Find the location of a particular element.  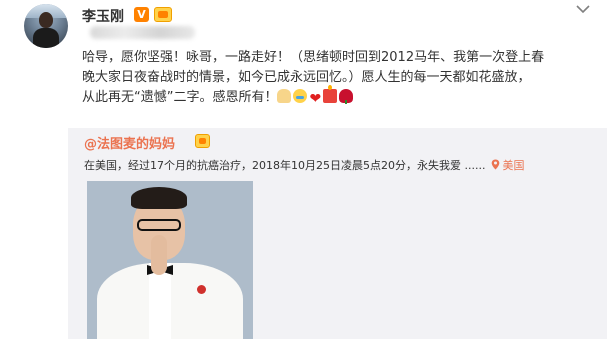

author-avatar is located at coordinates (46, 26).